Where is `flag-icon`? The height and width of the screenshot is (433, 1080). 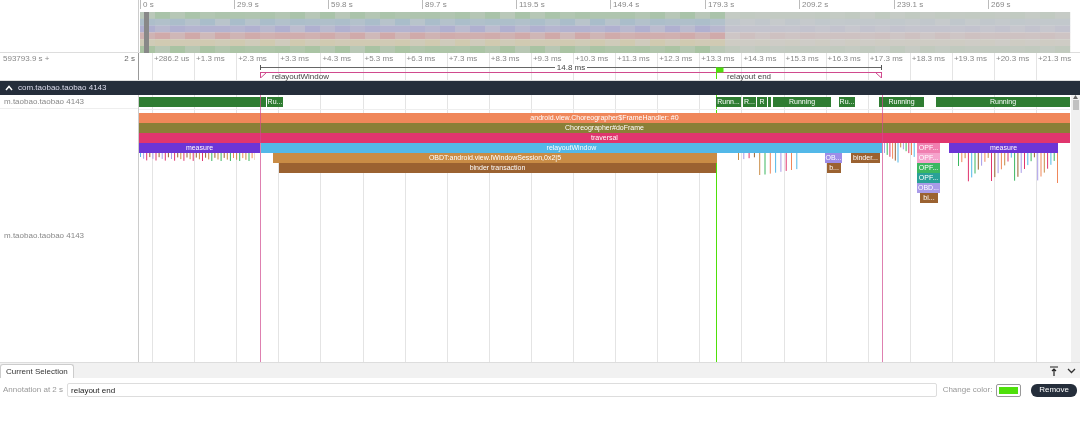
flag-icon is located at coordinates (720, 73).